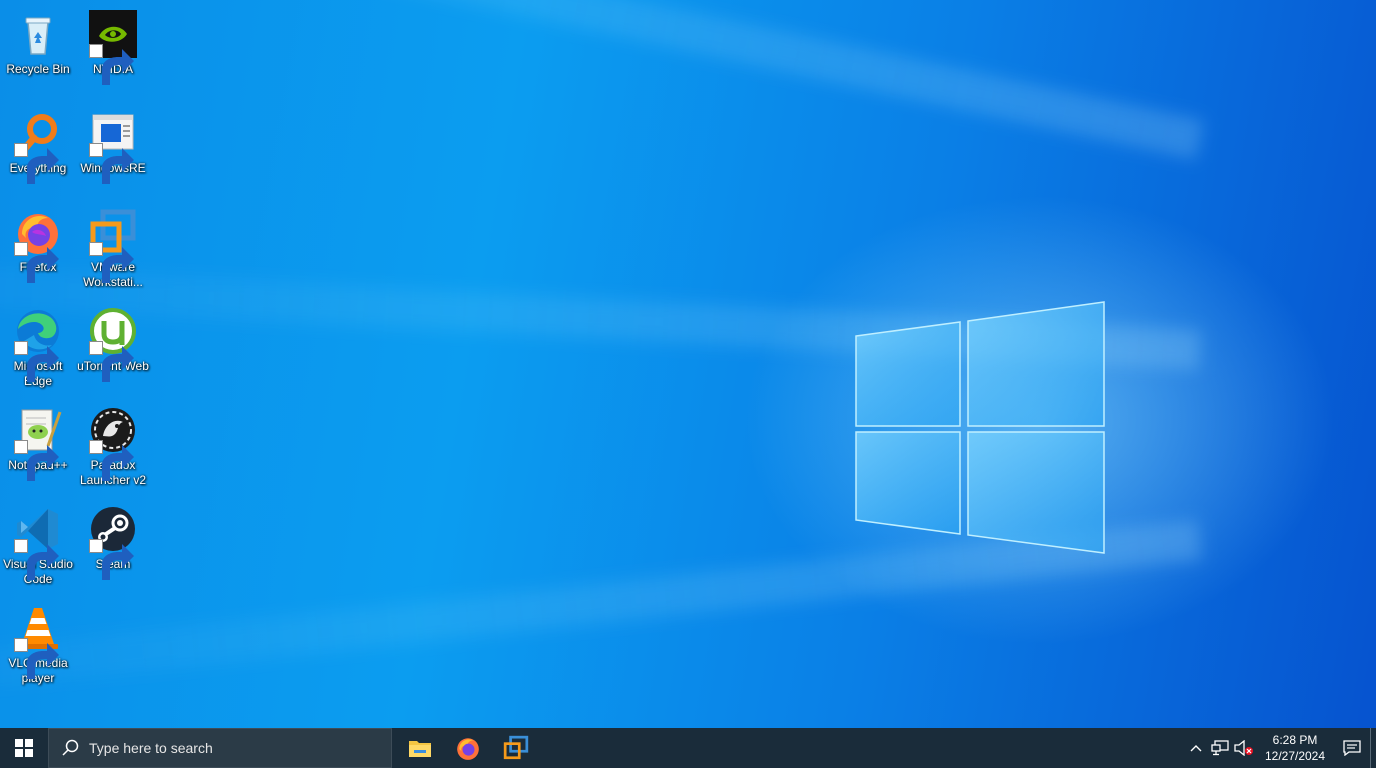 This screenshot has width=1376, height=768. I want to click on steam-icon, so click(113, 542).